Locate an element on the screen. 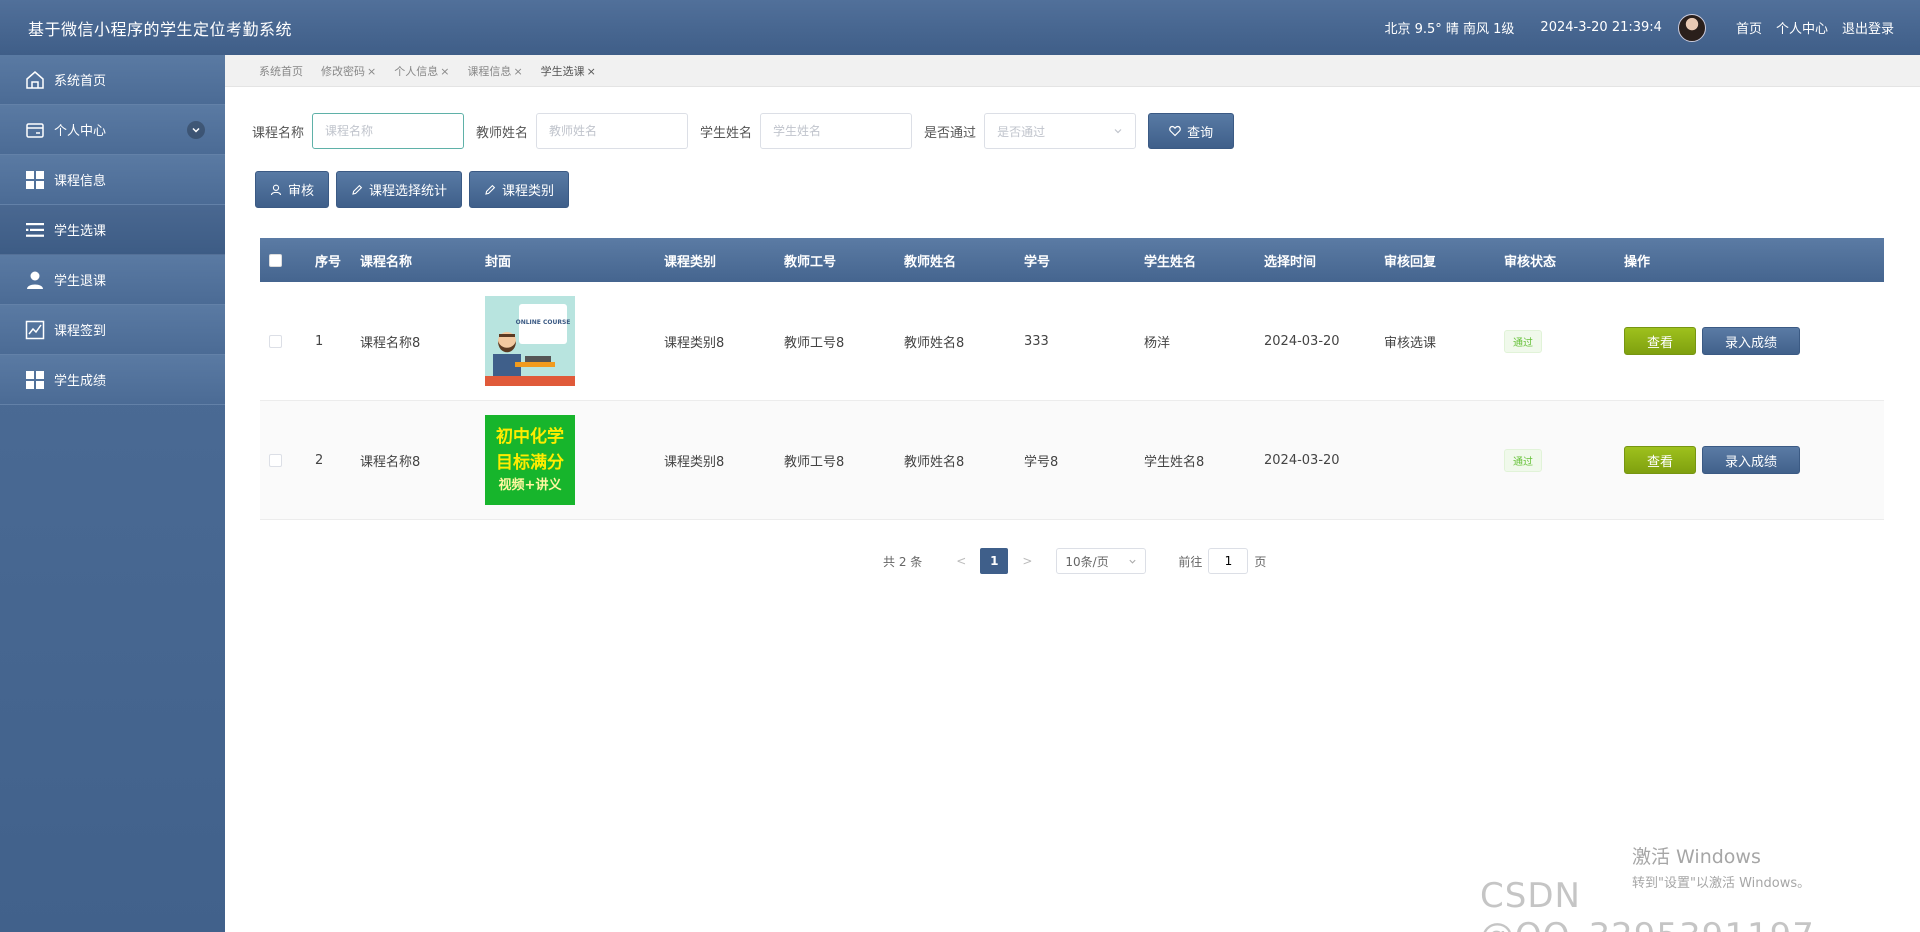 Image resolution: width=1920 pixels, height=932 pixels. select-time: 2024-03-20 is located at coordinates (1302, 341).